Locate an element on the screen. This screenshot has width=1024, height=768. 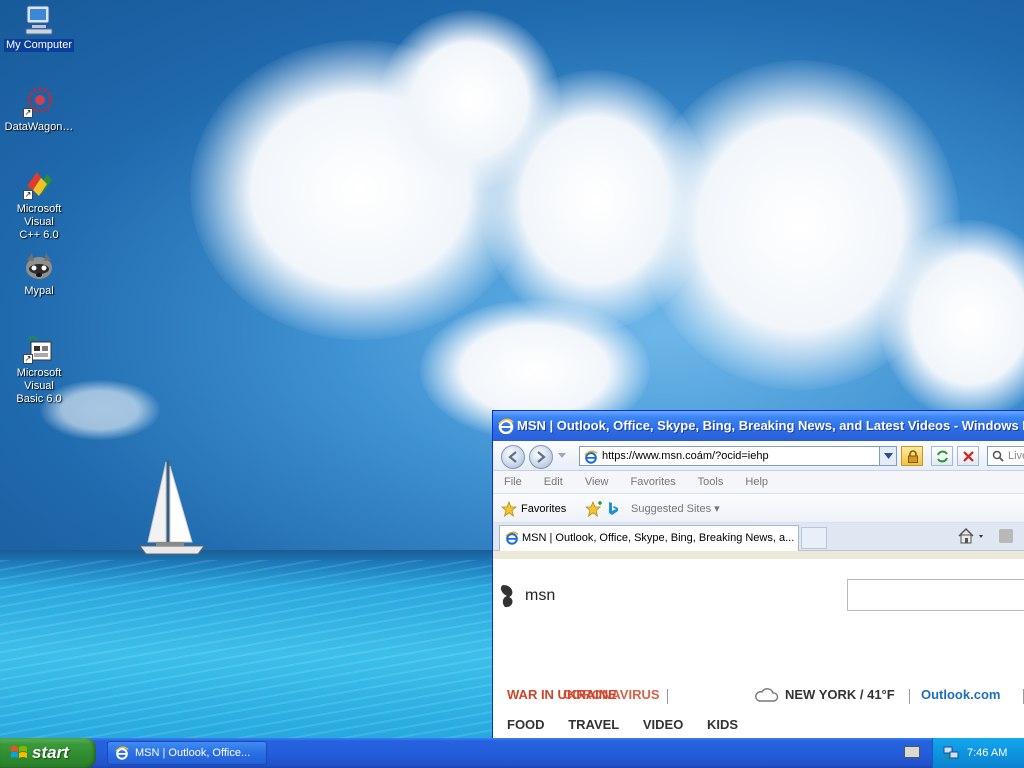
start-label: start is located at coordinates (50, 752).